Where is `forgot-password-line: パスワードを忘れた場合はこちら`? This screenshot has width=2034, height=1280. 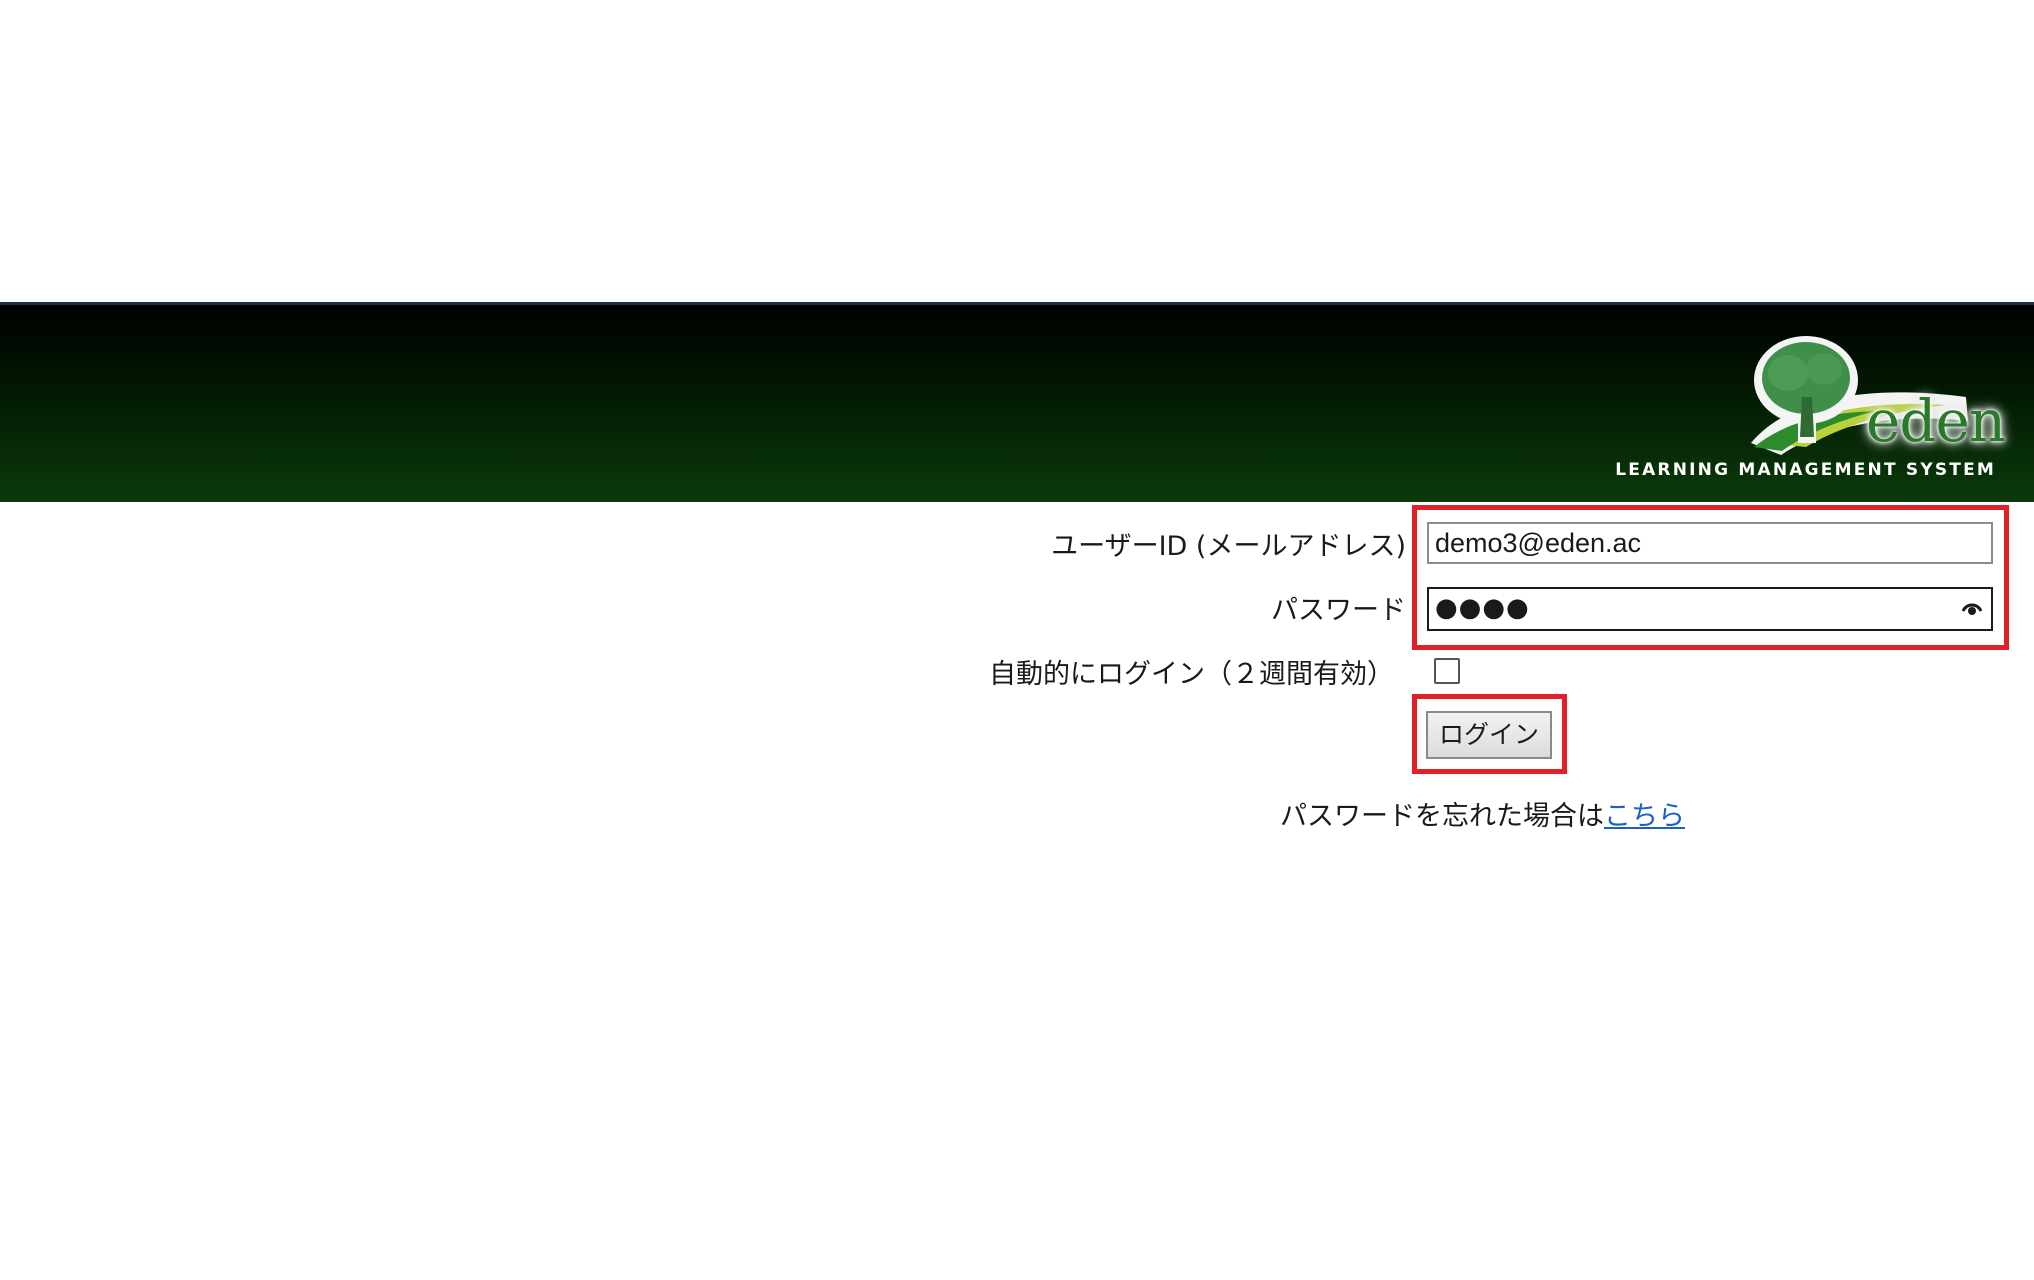 forgot-password-line: パスワードを忘れた場合はこちら is located at coordinates (1482, 813).